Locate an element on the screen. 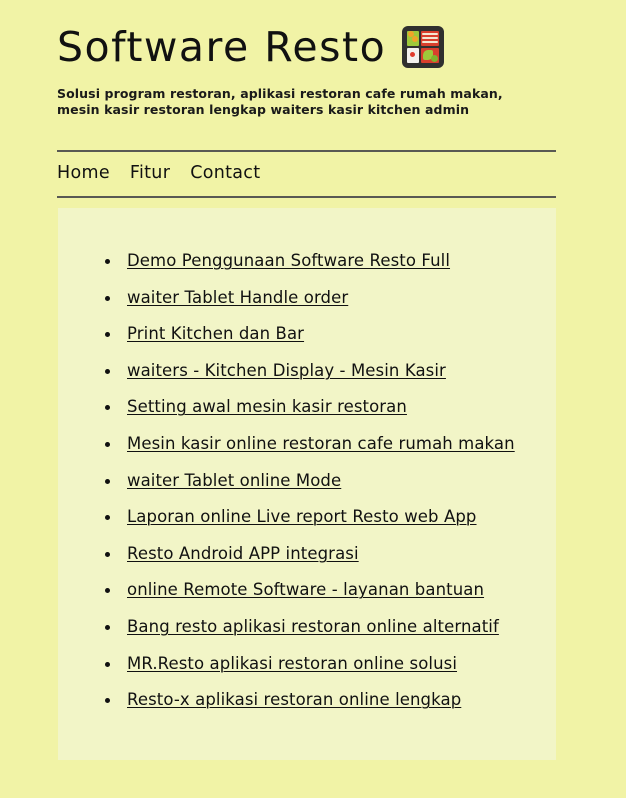 This screenshot has width=626, height=798. link-laporan-online-live-report: Laporan online Live report Resto web App is located at coordinates (302, 516).